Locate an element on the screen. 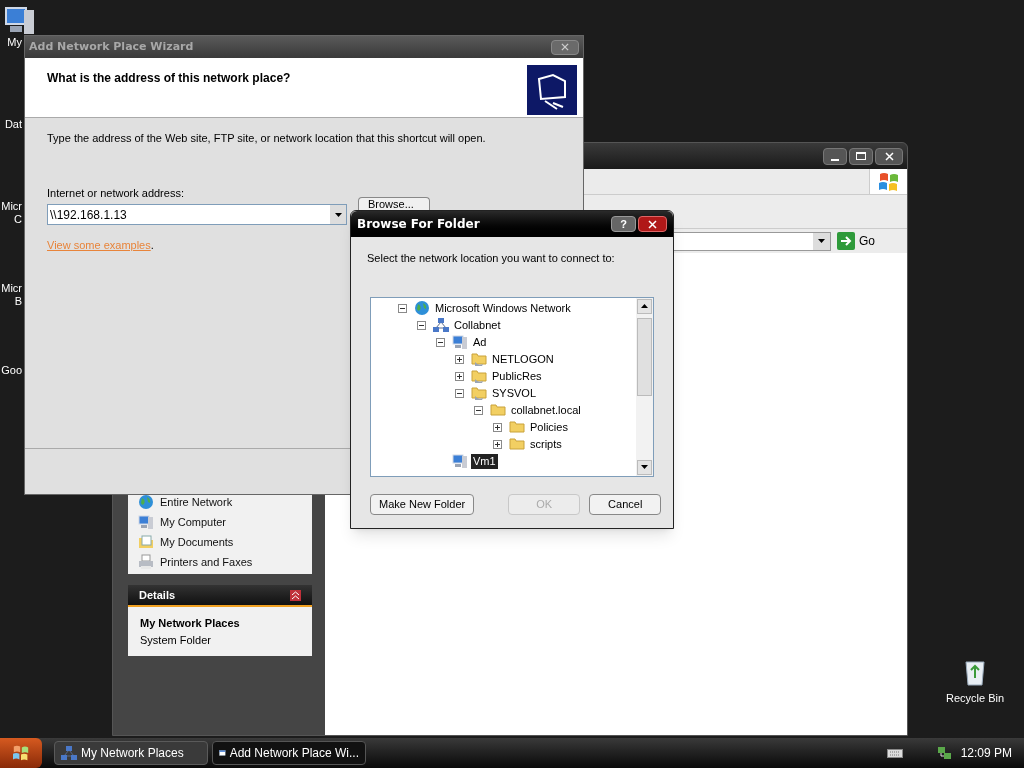 The height and width of the screenshot is (768, 1024). clock: 12:09 PM is located at coordinates (986, 753).